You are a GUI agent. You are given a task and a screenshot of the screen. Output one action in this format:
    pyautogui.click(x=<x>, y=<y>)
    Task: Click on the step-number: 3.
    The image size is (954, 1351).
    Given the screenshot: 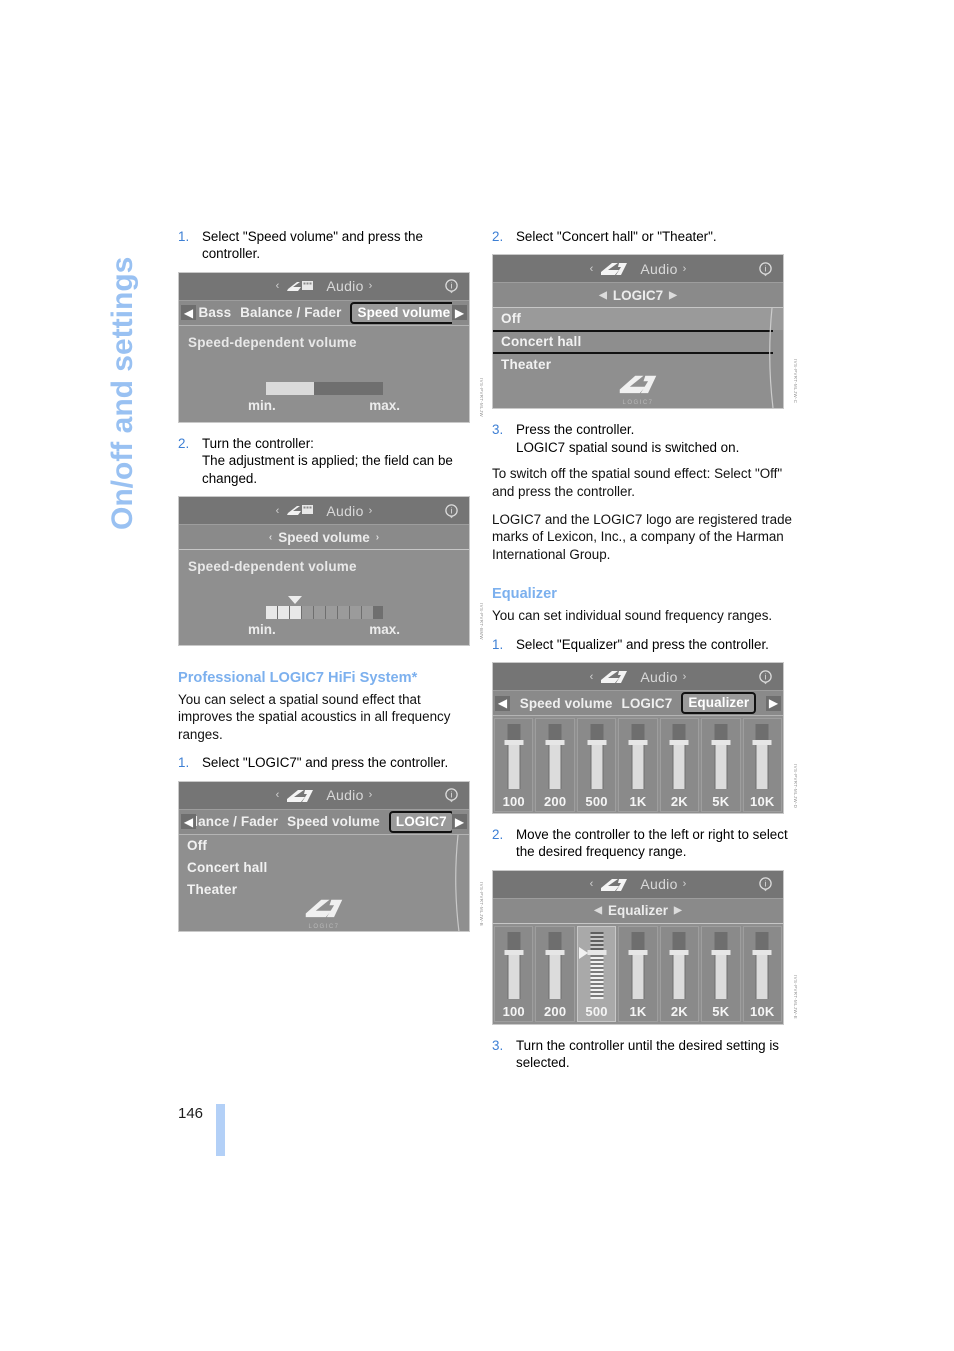 What is the action you would take?
    pyautogui.click(x=498, y=1045)
    